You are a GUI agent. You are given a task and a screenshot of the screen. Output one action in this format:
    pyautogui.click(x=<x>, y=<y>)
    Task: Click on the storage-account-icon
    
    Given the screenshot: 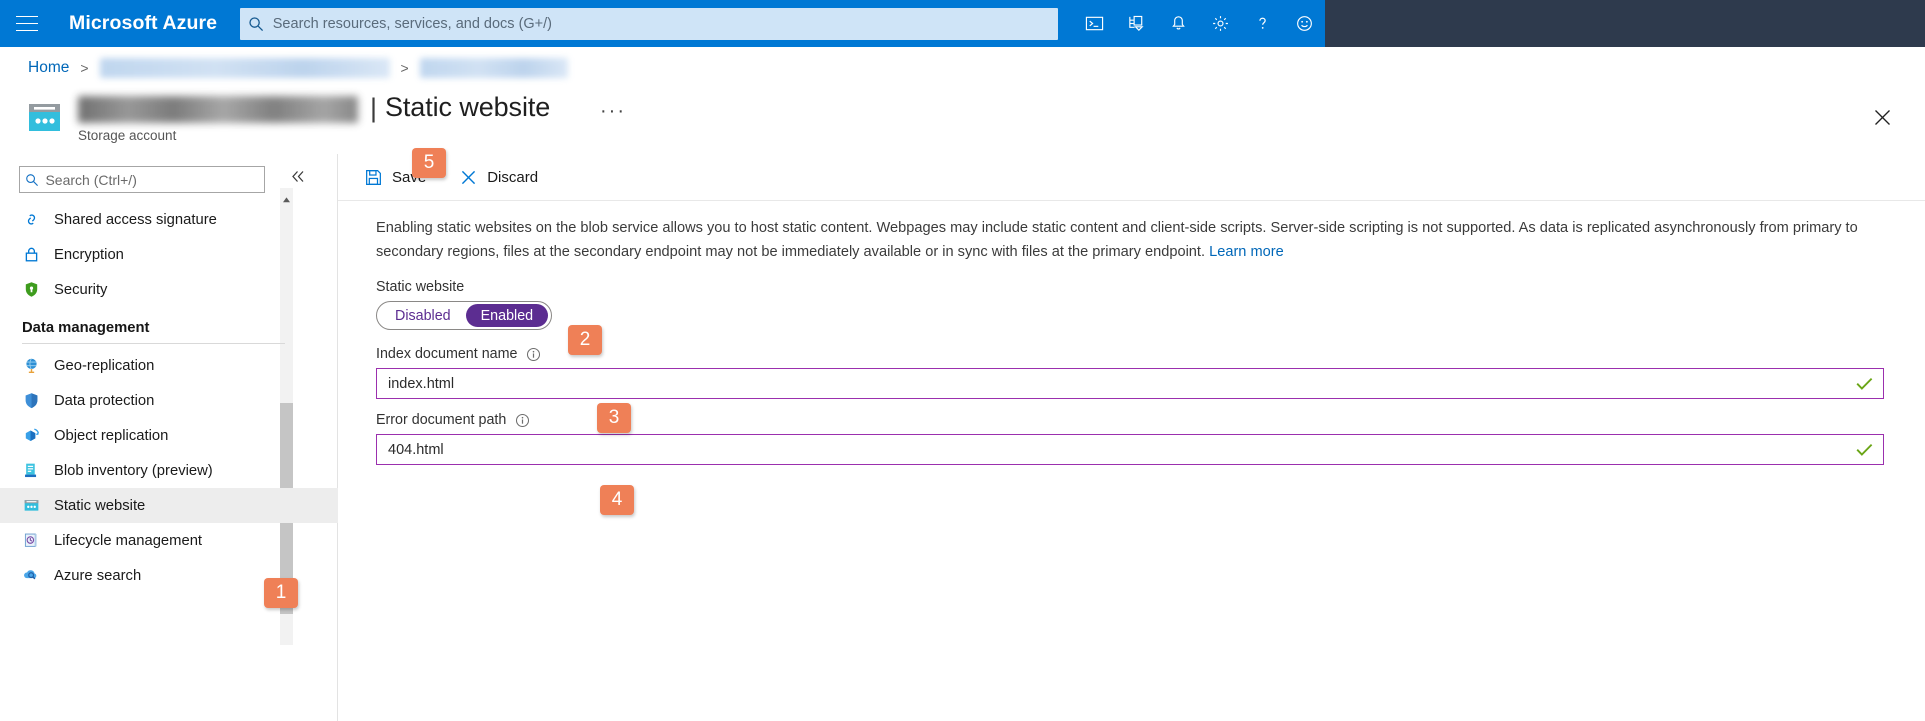 What is the action you would take?
    pyautogui.click(x=45, y=117)
    